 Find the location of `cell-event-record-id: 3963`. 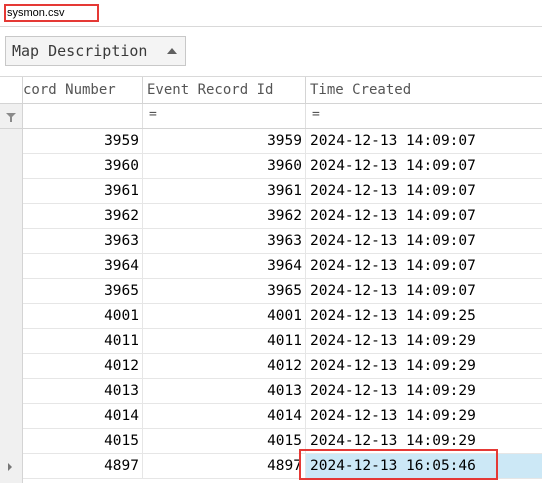

cell-event-record-id: 3963 is located at coordinates (224, 241).